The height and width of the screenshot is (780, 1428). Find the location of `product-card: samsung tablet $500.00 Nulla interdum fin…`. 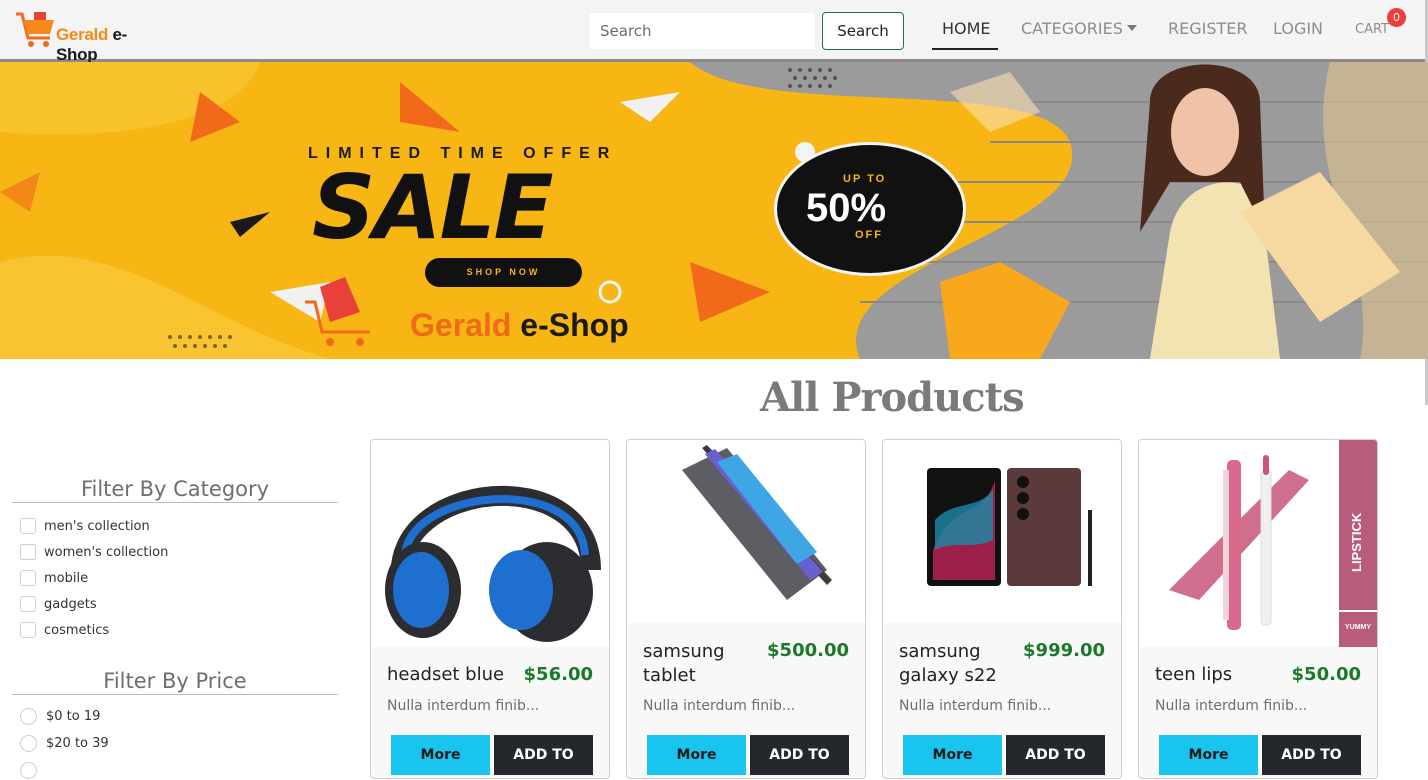

product-card: samsung tablet $500.00 Nulla interdum fin… is located at coordinates (746, 609).